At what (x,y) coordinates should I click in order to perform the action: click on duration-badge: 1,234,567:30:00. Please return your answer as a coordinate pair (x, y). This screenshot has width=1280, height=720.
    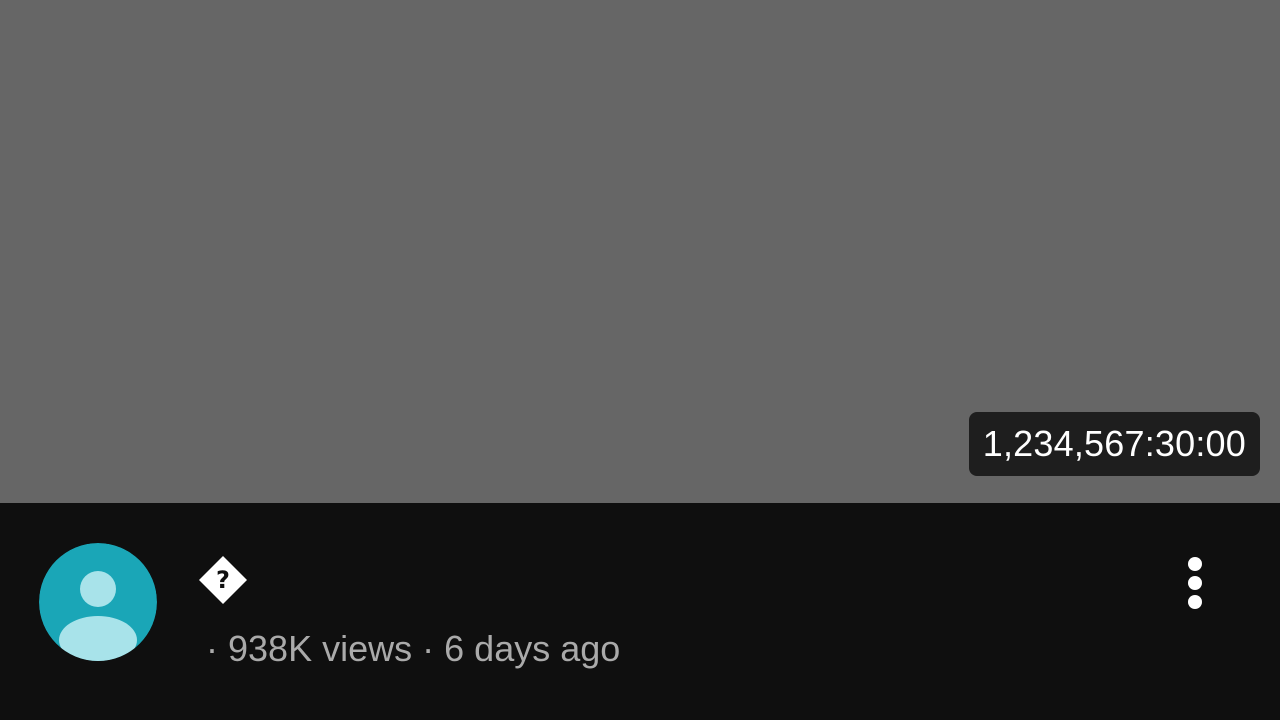
    Looking at the image, I should click on (1114, 444).